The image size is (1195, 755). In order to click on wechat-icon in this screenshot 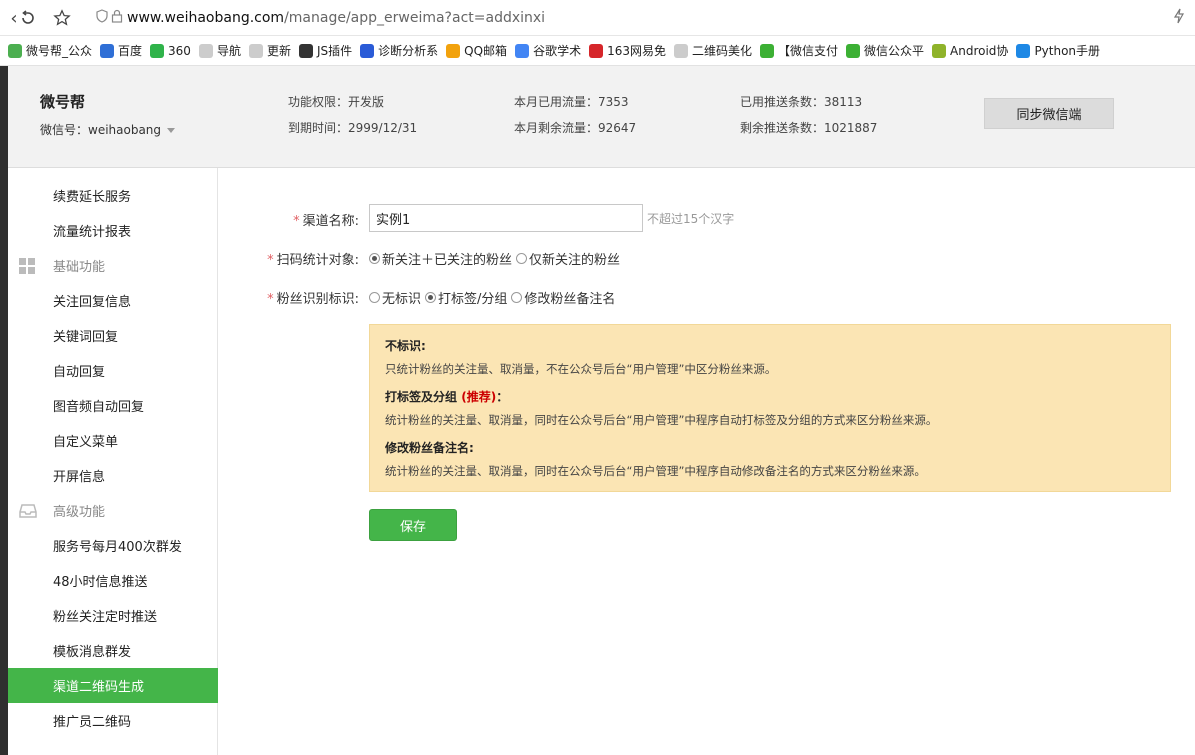, I will do `click(767, 50)`.